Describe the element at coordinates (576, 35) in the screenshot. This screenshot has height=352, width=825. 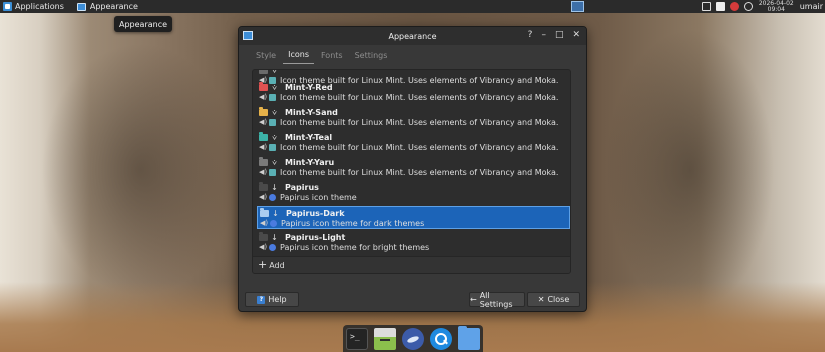
I see `window-close-button: ✕` at that location.